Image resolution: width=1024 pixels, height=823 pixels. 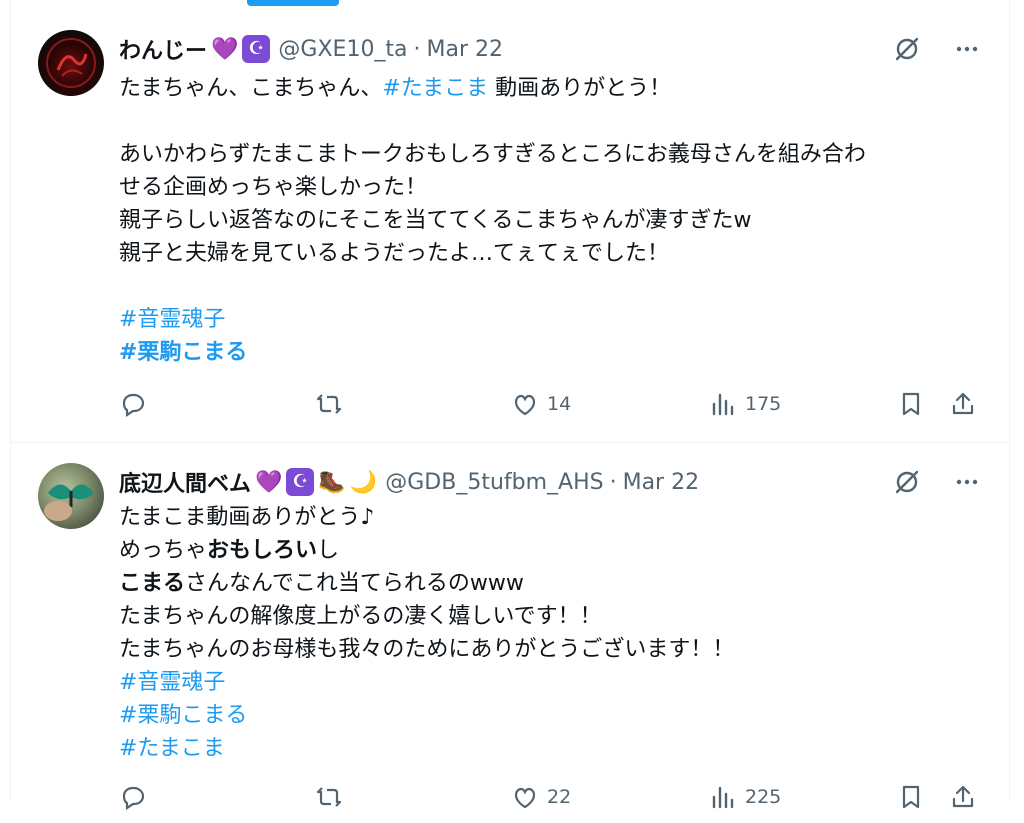 I want to click on boot-emoji: 🥾, so click(x=332, y=482).